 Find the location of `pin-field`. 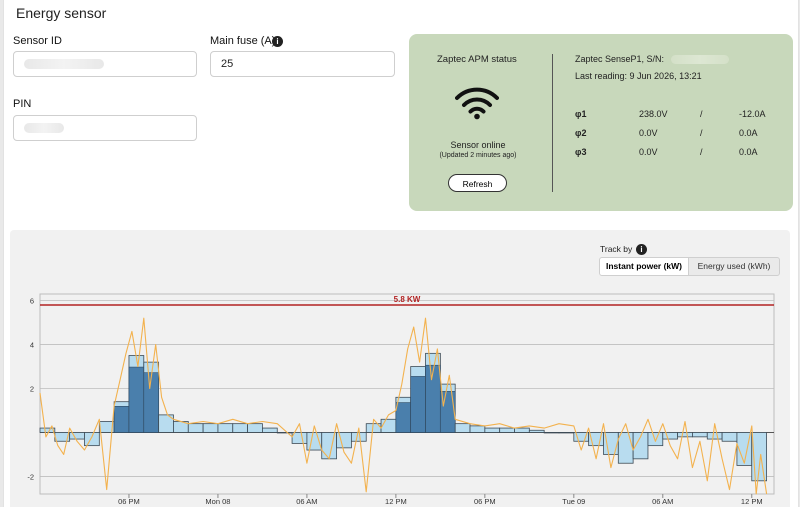

pin-field is located at coordinates (105, 128).